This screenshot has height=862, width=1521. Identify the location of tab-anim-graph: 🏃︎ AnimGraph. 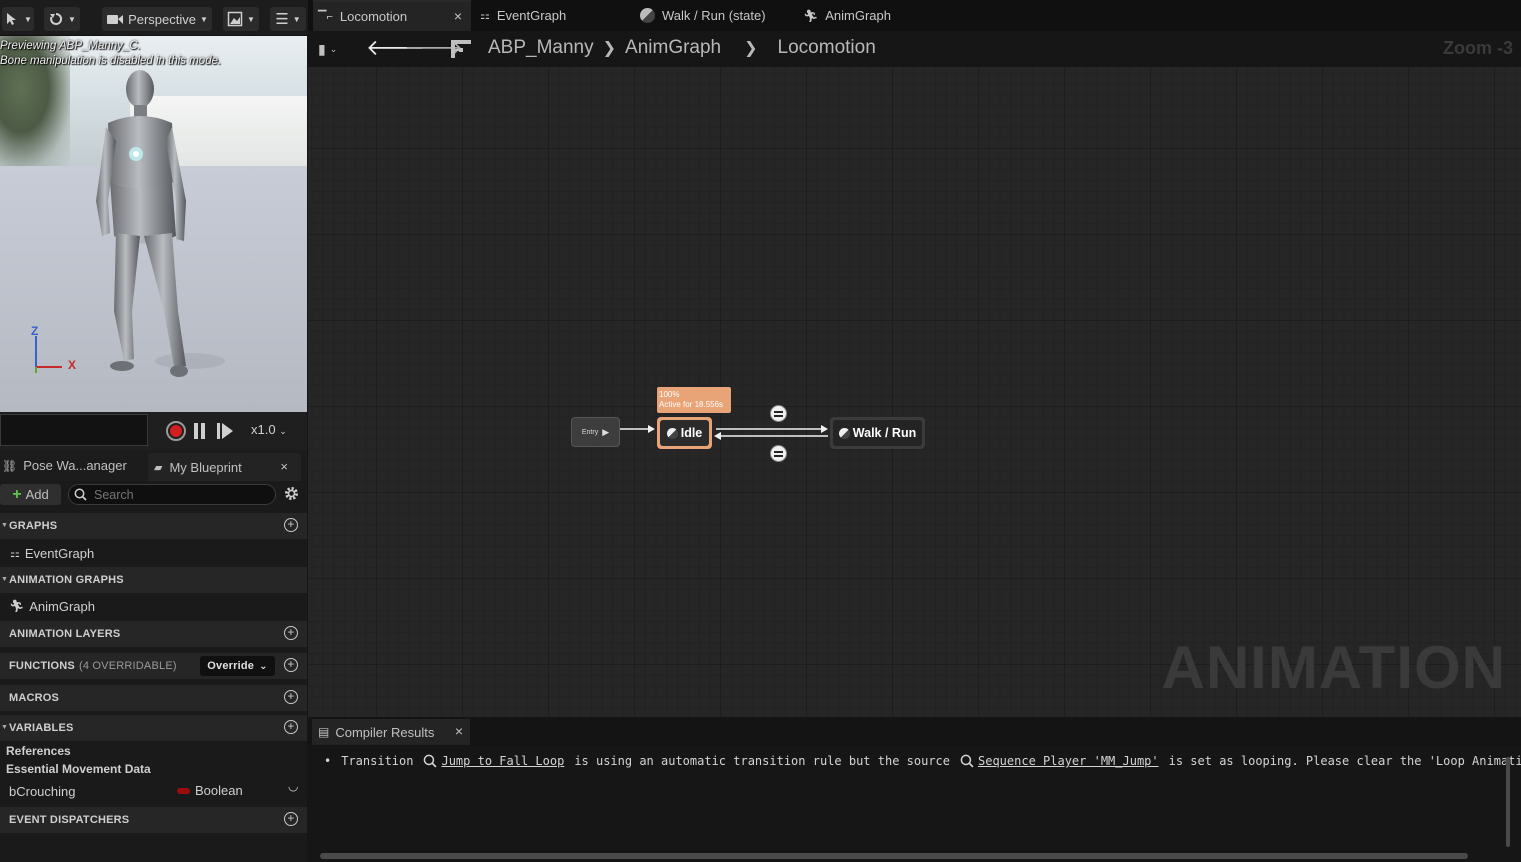
(847, 15).